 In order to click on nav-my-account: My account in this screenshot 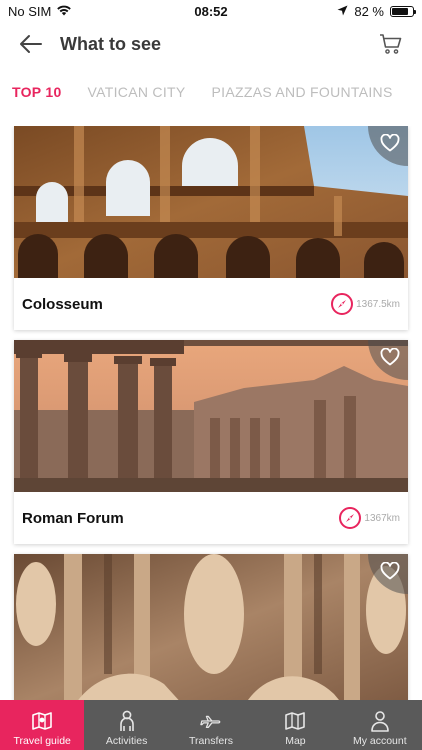, I will do `click(380, 725)`.